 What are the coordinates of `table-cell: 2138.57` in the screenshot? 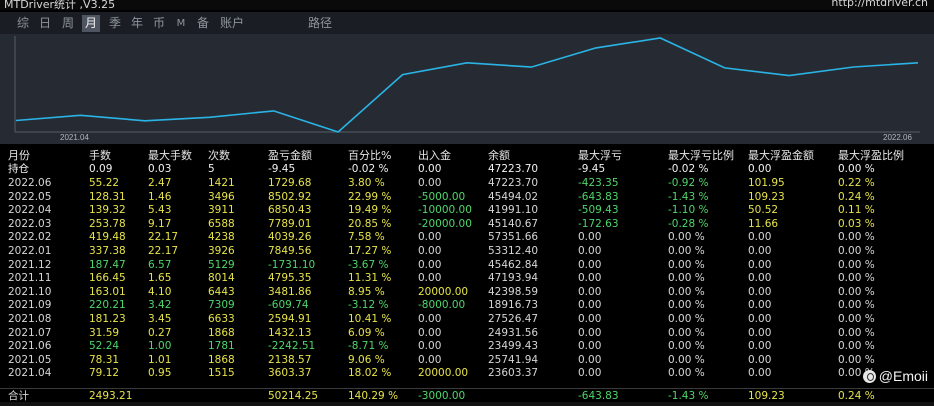 It's located at (290, 359).